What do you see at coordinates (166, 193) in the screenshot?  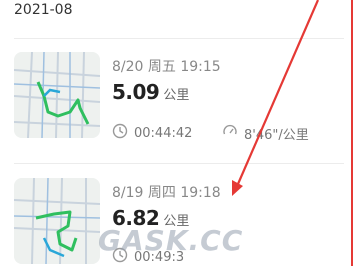 I see `run-date: 8/19 周四 19:18` at bounding box center [166, 193].